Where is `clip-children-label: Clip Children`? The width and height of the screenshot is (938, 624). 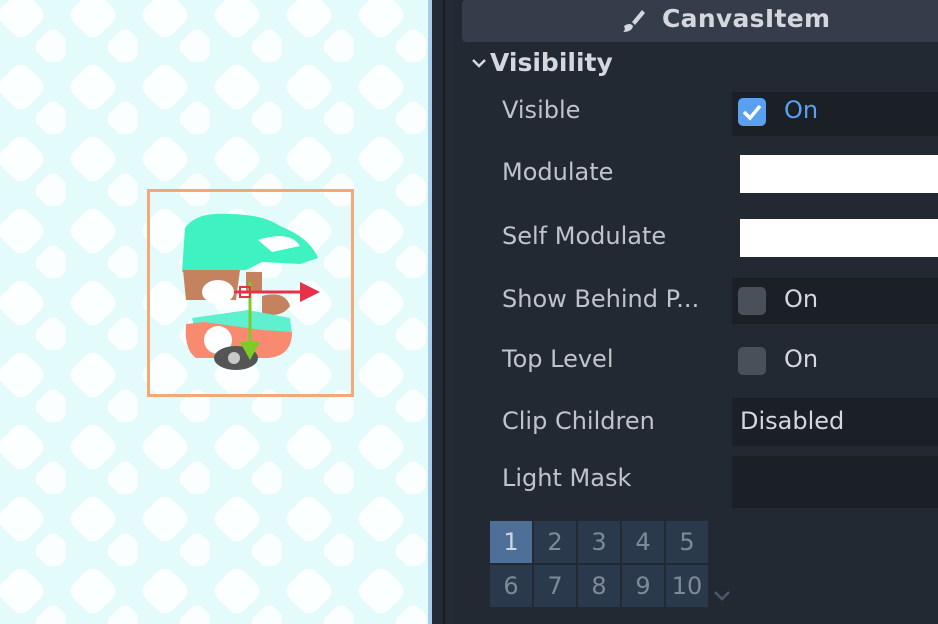 clip-children-label: Clip Children is located at coordinates (578, 421).